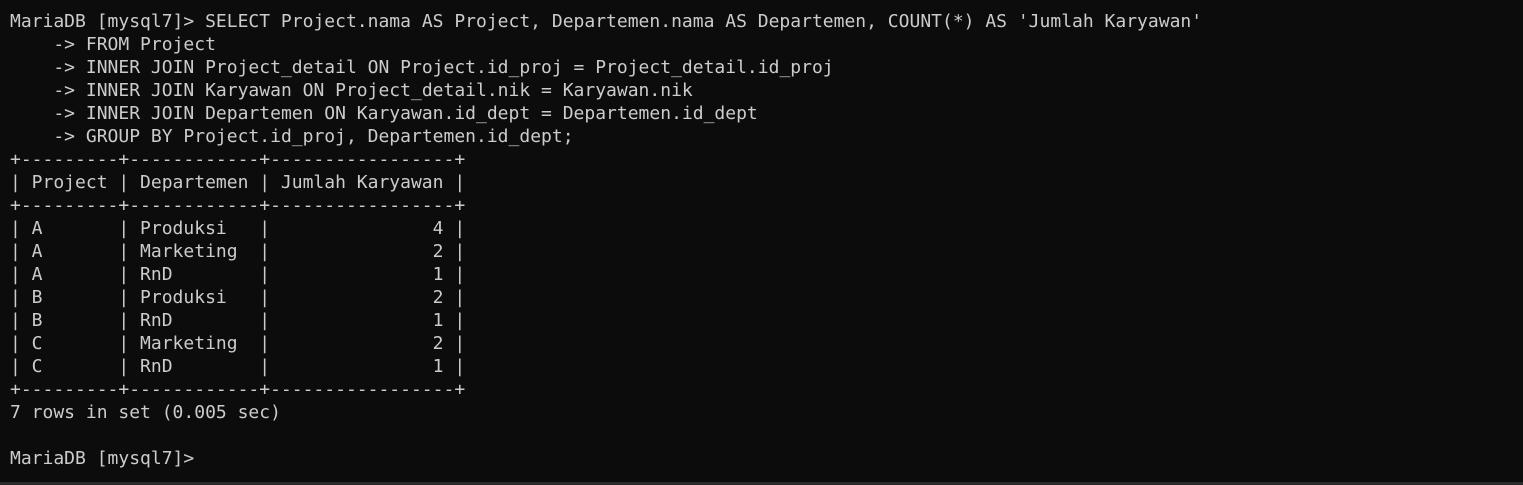  What do you see at coordinates (145, 412) in the screenshot?
I see `status-line: 7 rows in set (0.005 sec)` at bounding box center [145, 412].